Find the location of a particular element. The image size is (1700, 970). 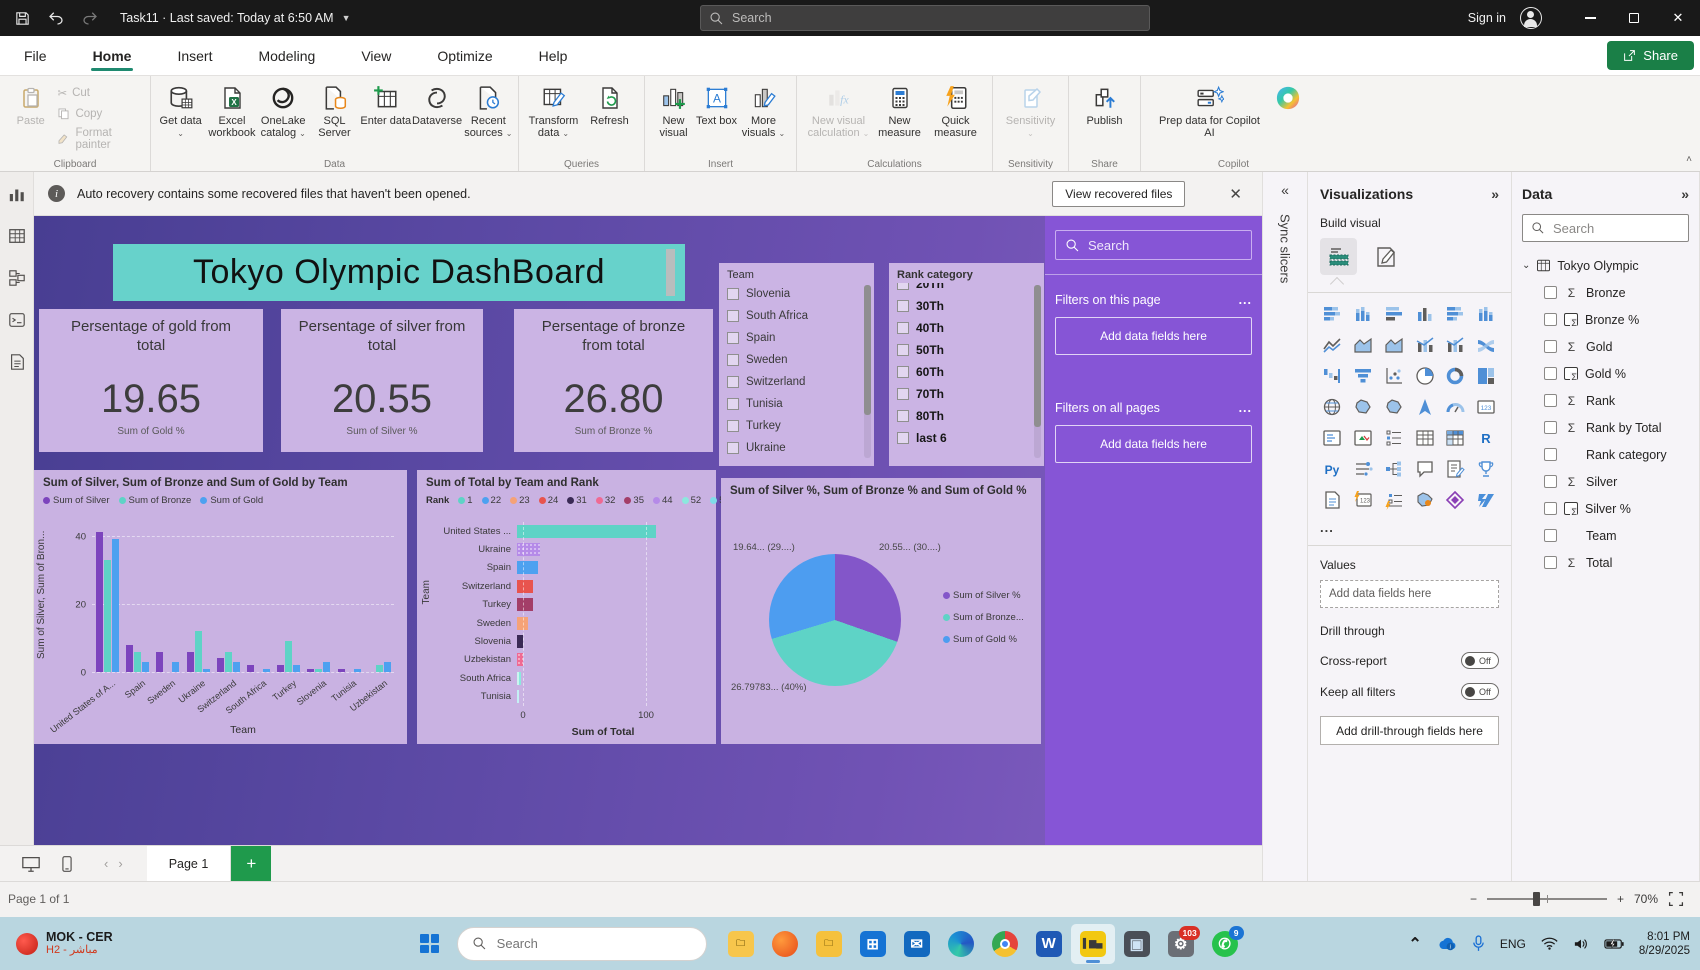

onelake-catalog-button: OneLake catalog ⌄ is located at coordinates (283, 111).